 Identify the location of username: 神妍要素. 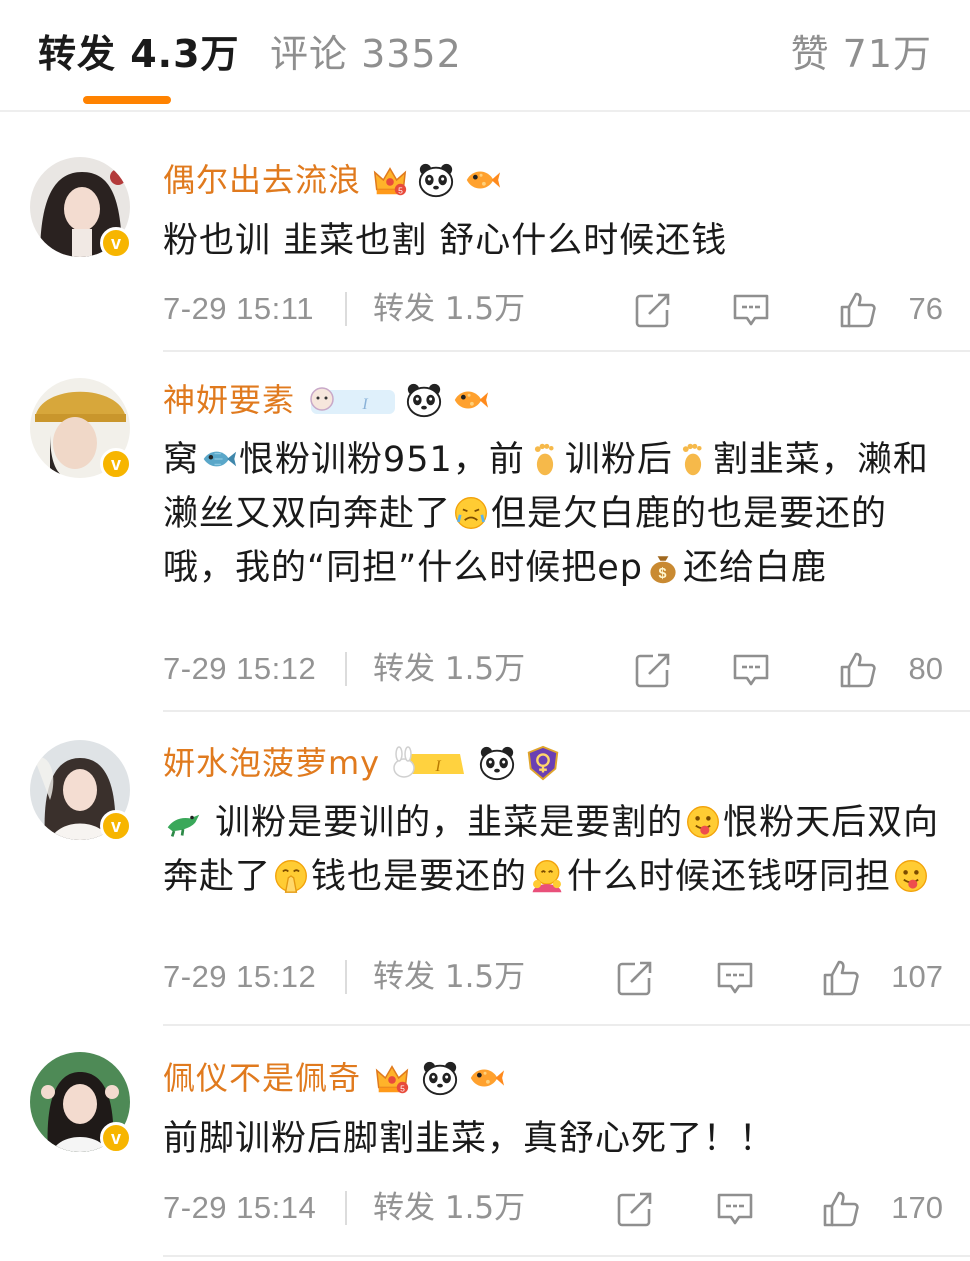
(229, 400).